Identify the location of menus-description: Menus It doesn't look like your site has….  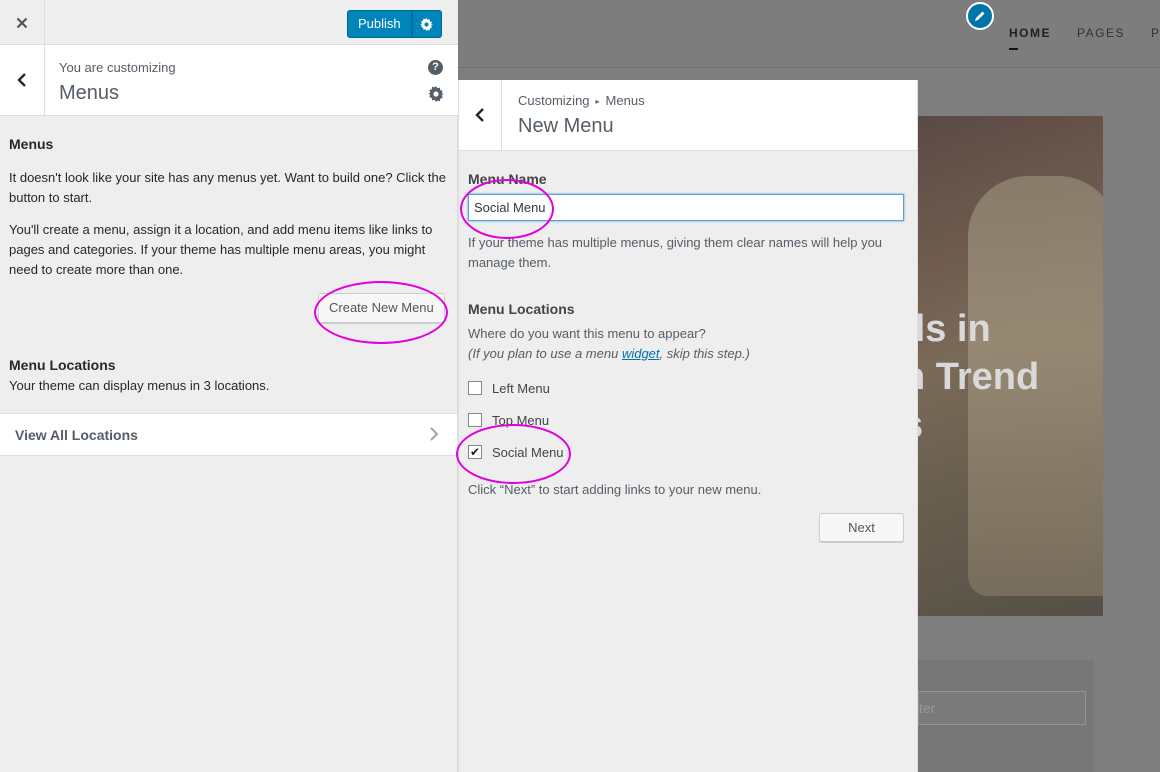
(228, 214).